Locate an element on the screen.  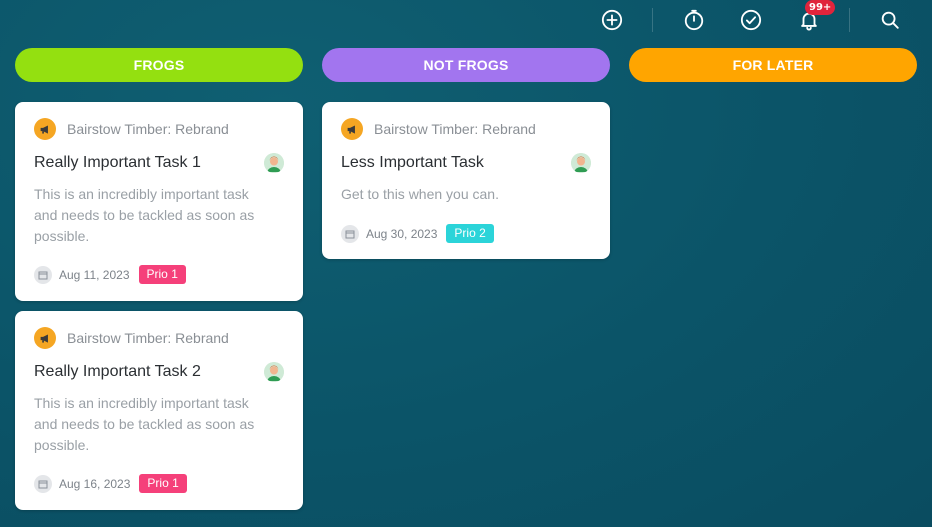
task-meta: Aug 16, 2023 Prio 1 is located at coordinates (110, 483).